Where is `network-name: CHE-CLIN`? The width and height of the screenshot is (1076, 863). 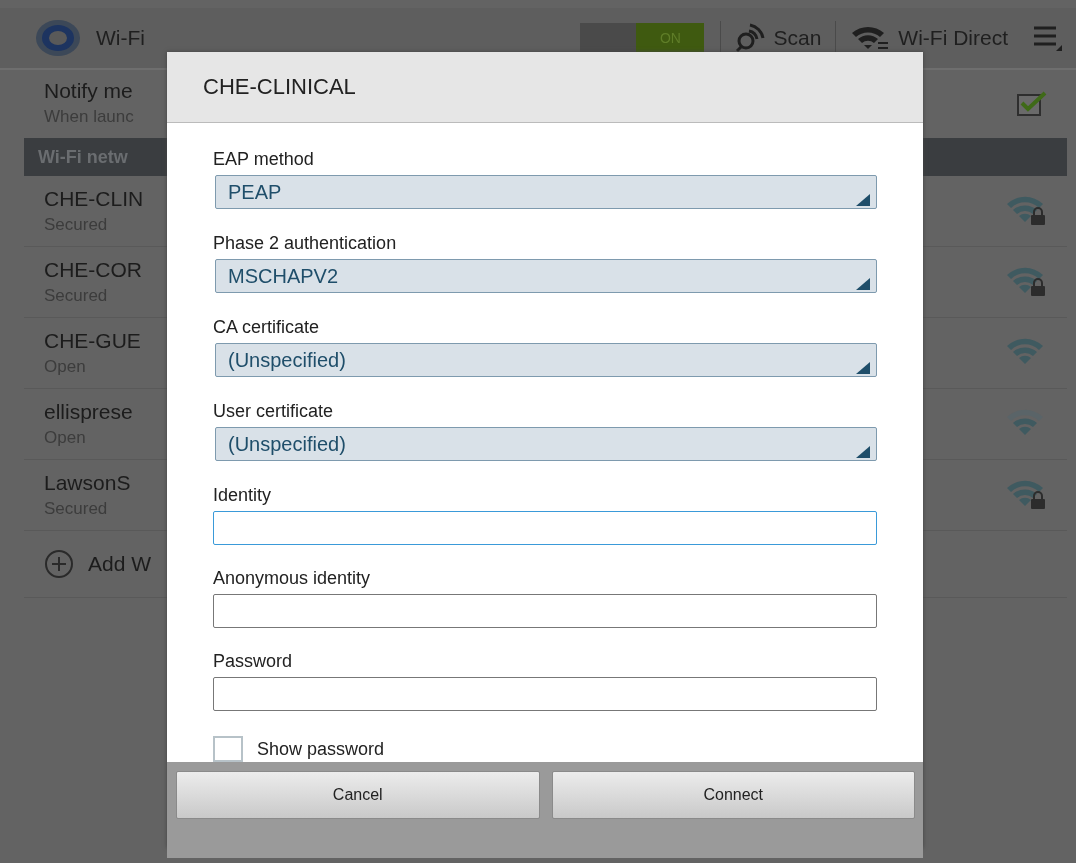
network-name: CHE-CLIN is located at coordinates (94, 199).